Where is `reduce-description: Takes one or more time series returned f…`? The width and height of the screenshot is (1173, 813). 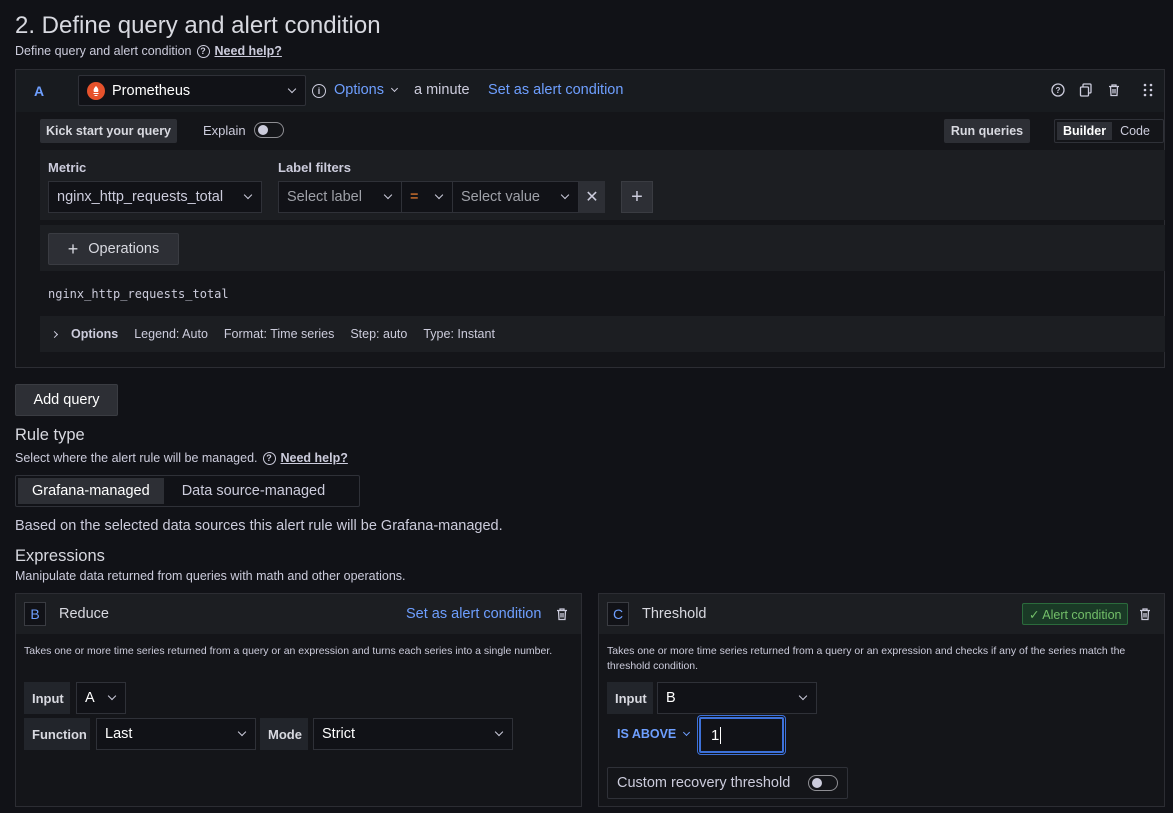 reduce-description: Takes one or more time series returned f… is located at coordinates (288, 651).